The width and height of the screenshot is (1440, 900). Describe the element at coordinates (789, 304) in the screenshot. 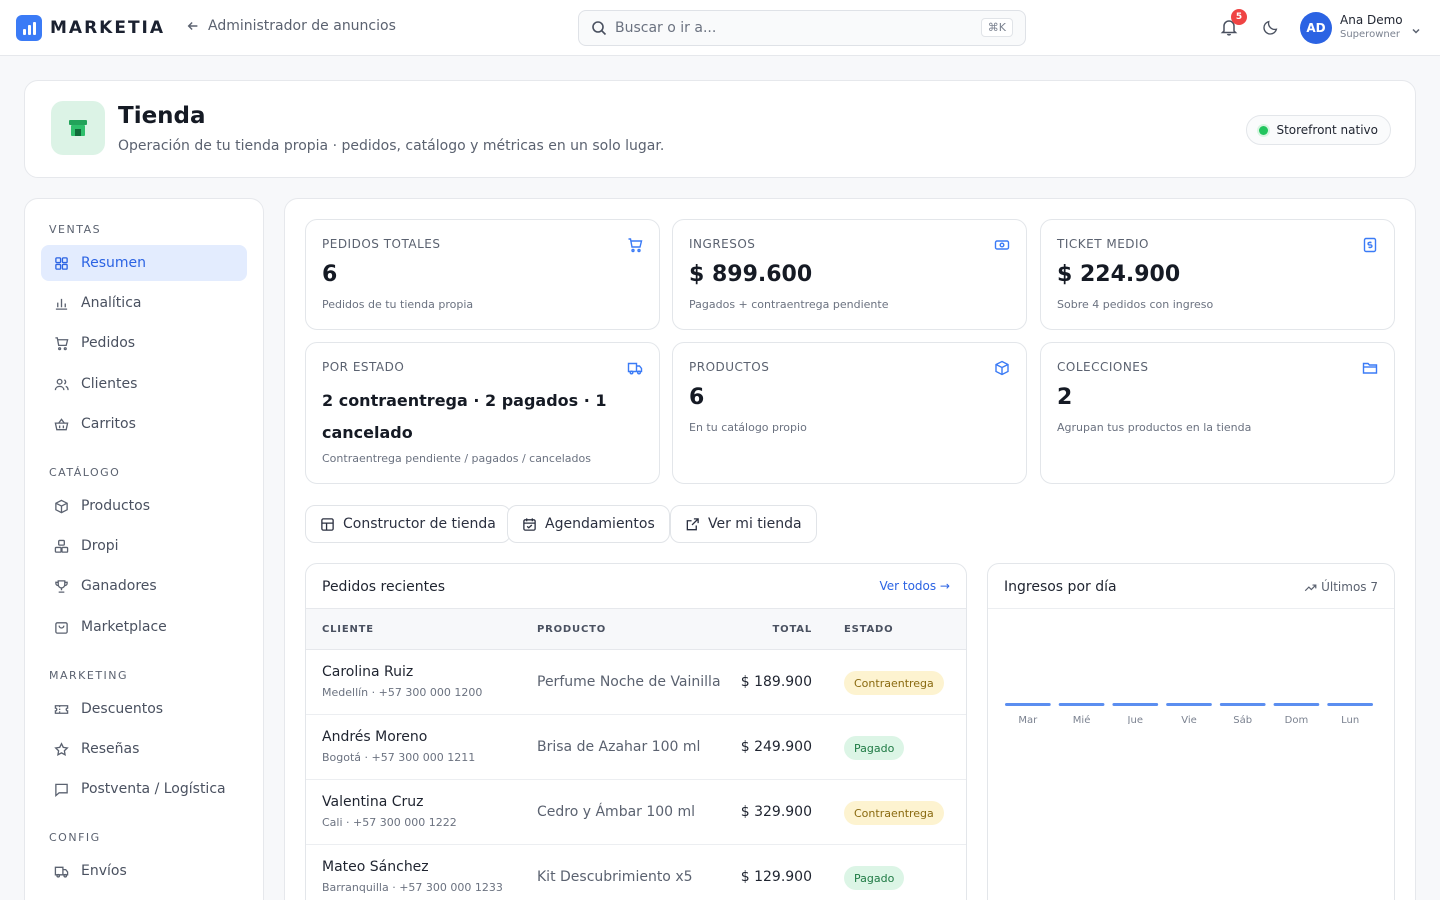

I see `stat-description: Pagados + contraentrega pendiente` at that location.